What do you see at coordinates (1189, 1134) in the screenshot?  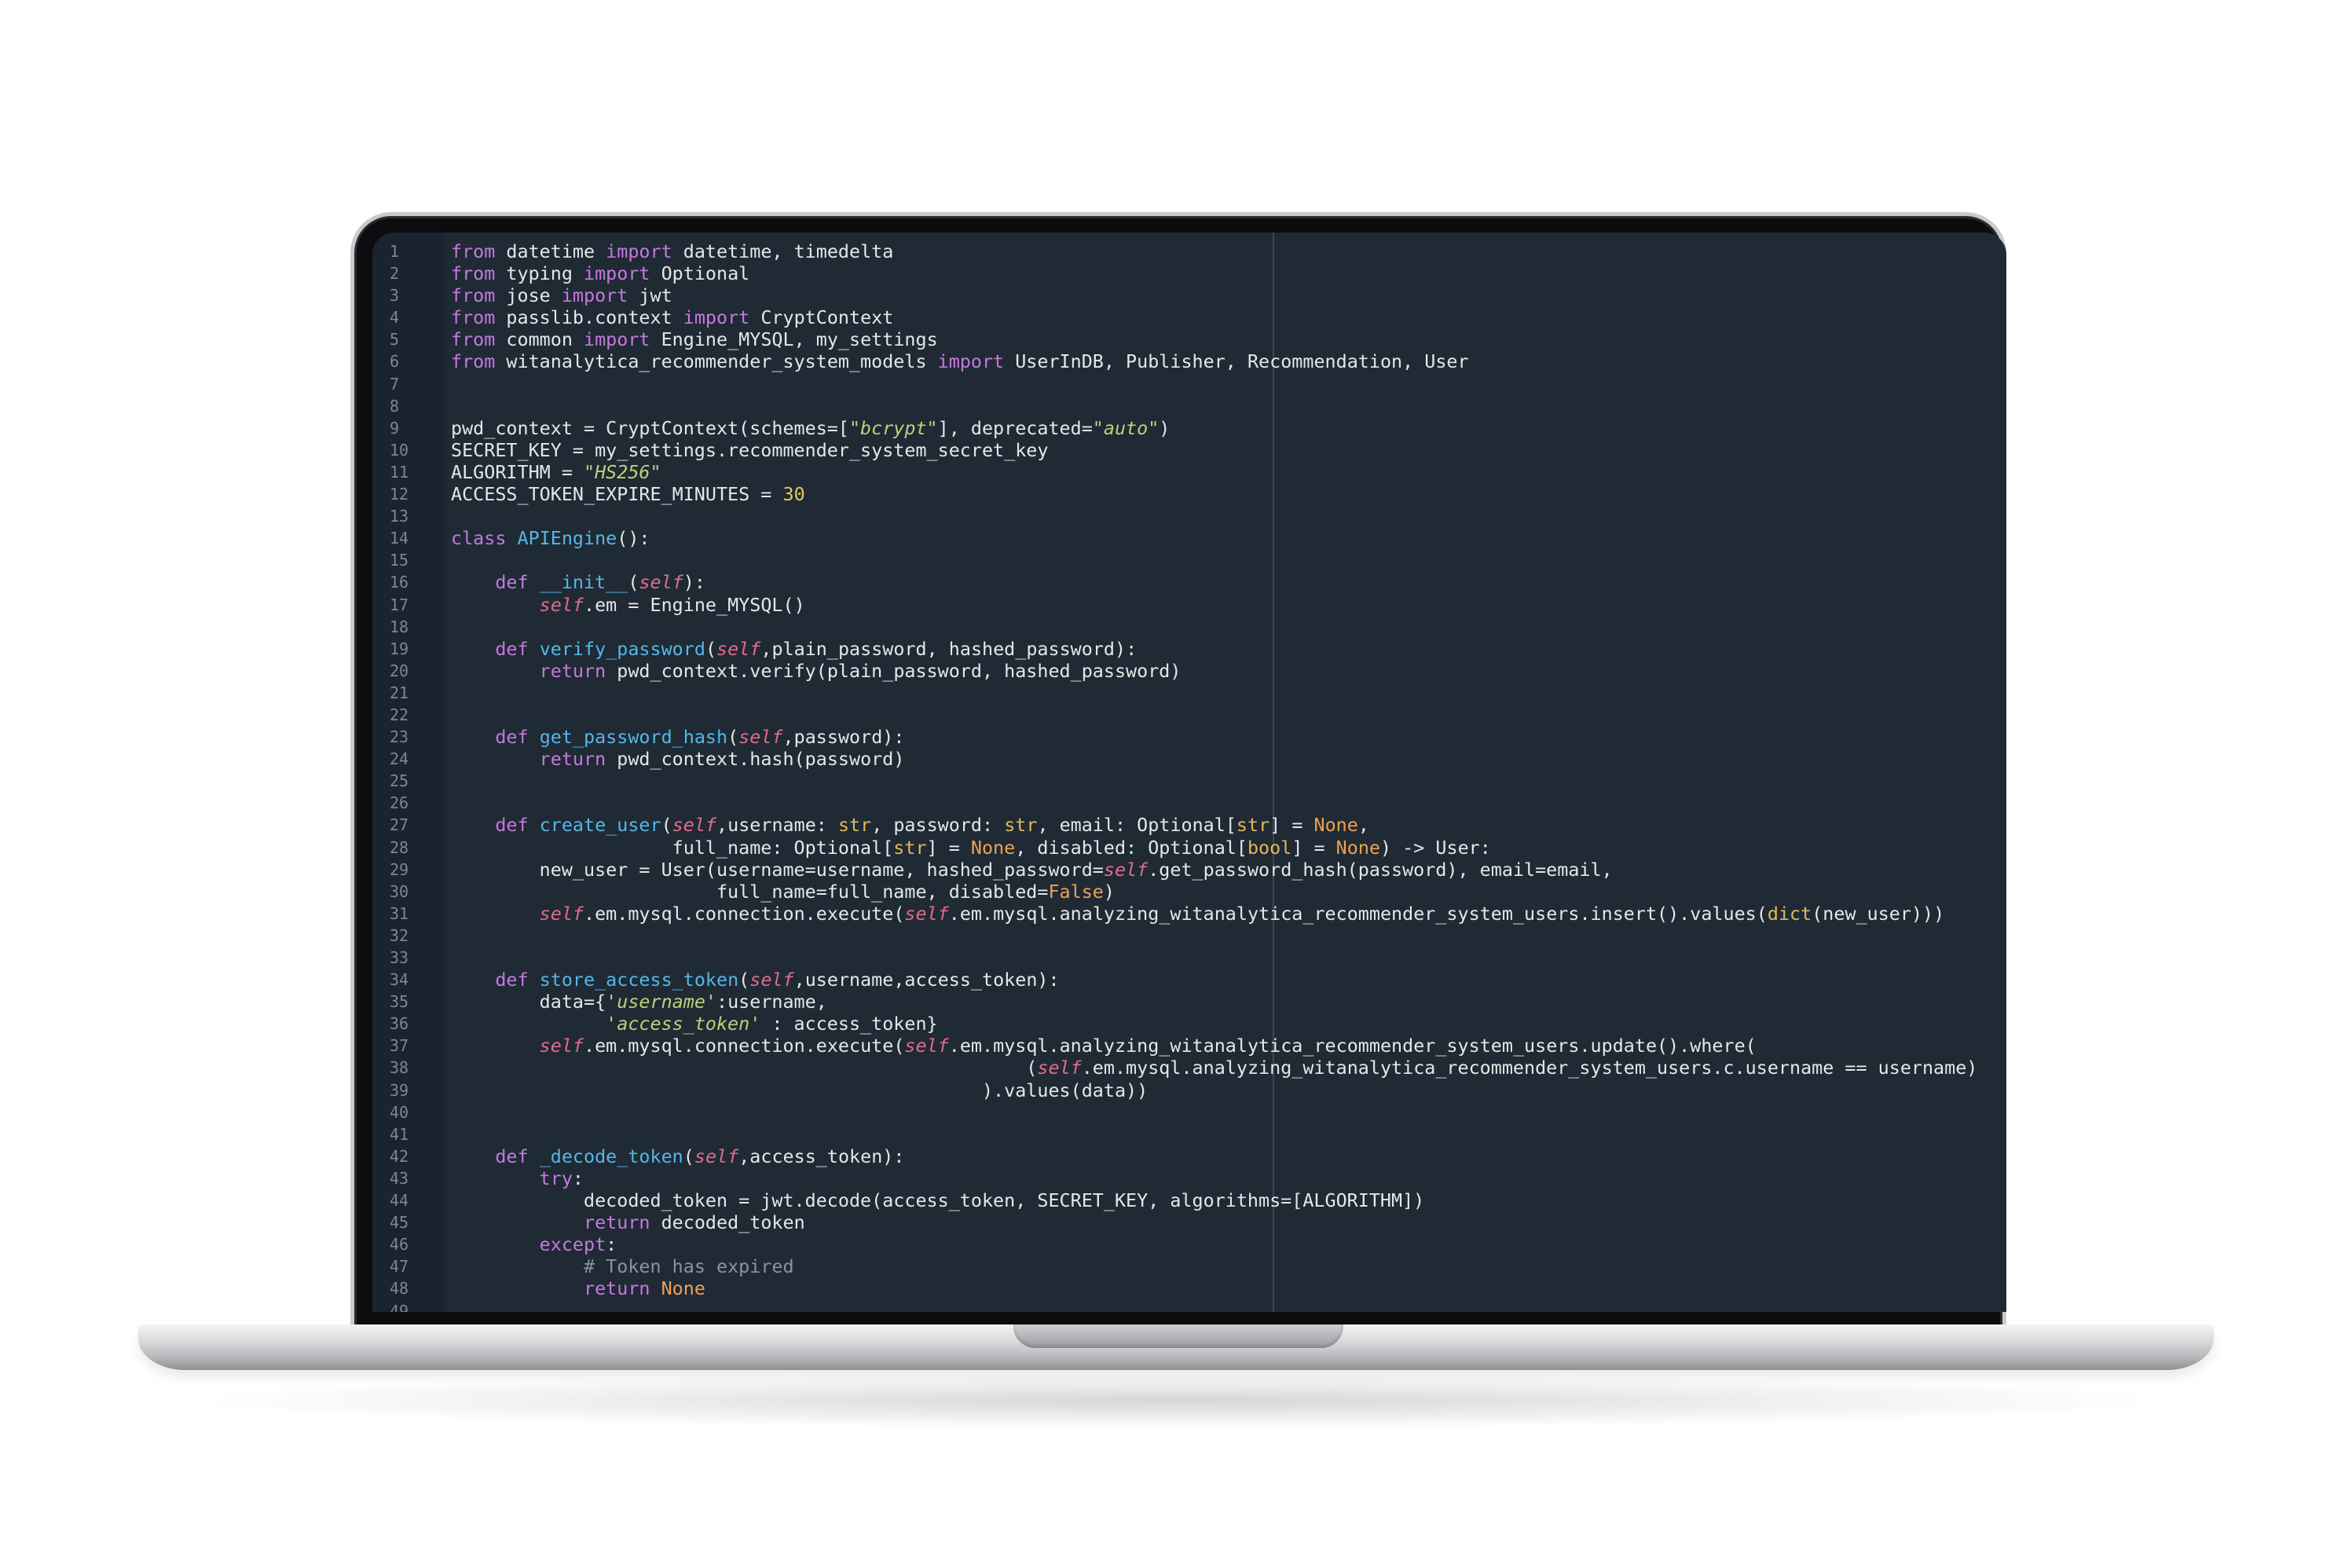 I see `code-line: 41` at bounding box center [1189, 1134].